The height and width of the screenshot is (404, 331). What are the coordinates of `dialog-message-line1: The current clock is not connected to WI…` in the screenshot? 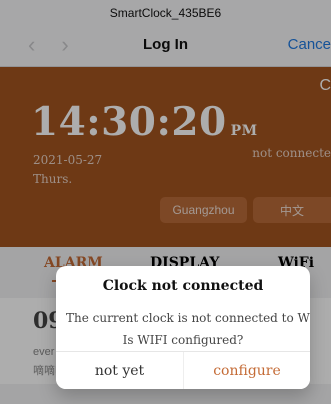 It's located at (188, 318).